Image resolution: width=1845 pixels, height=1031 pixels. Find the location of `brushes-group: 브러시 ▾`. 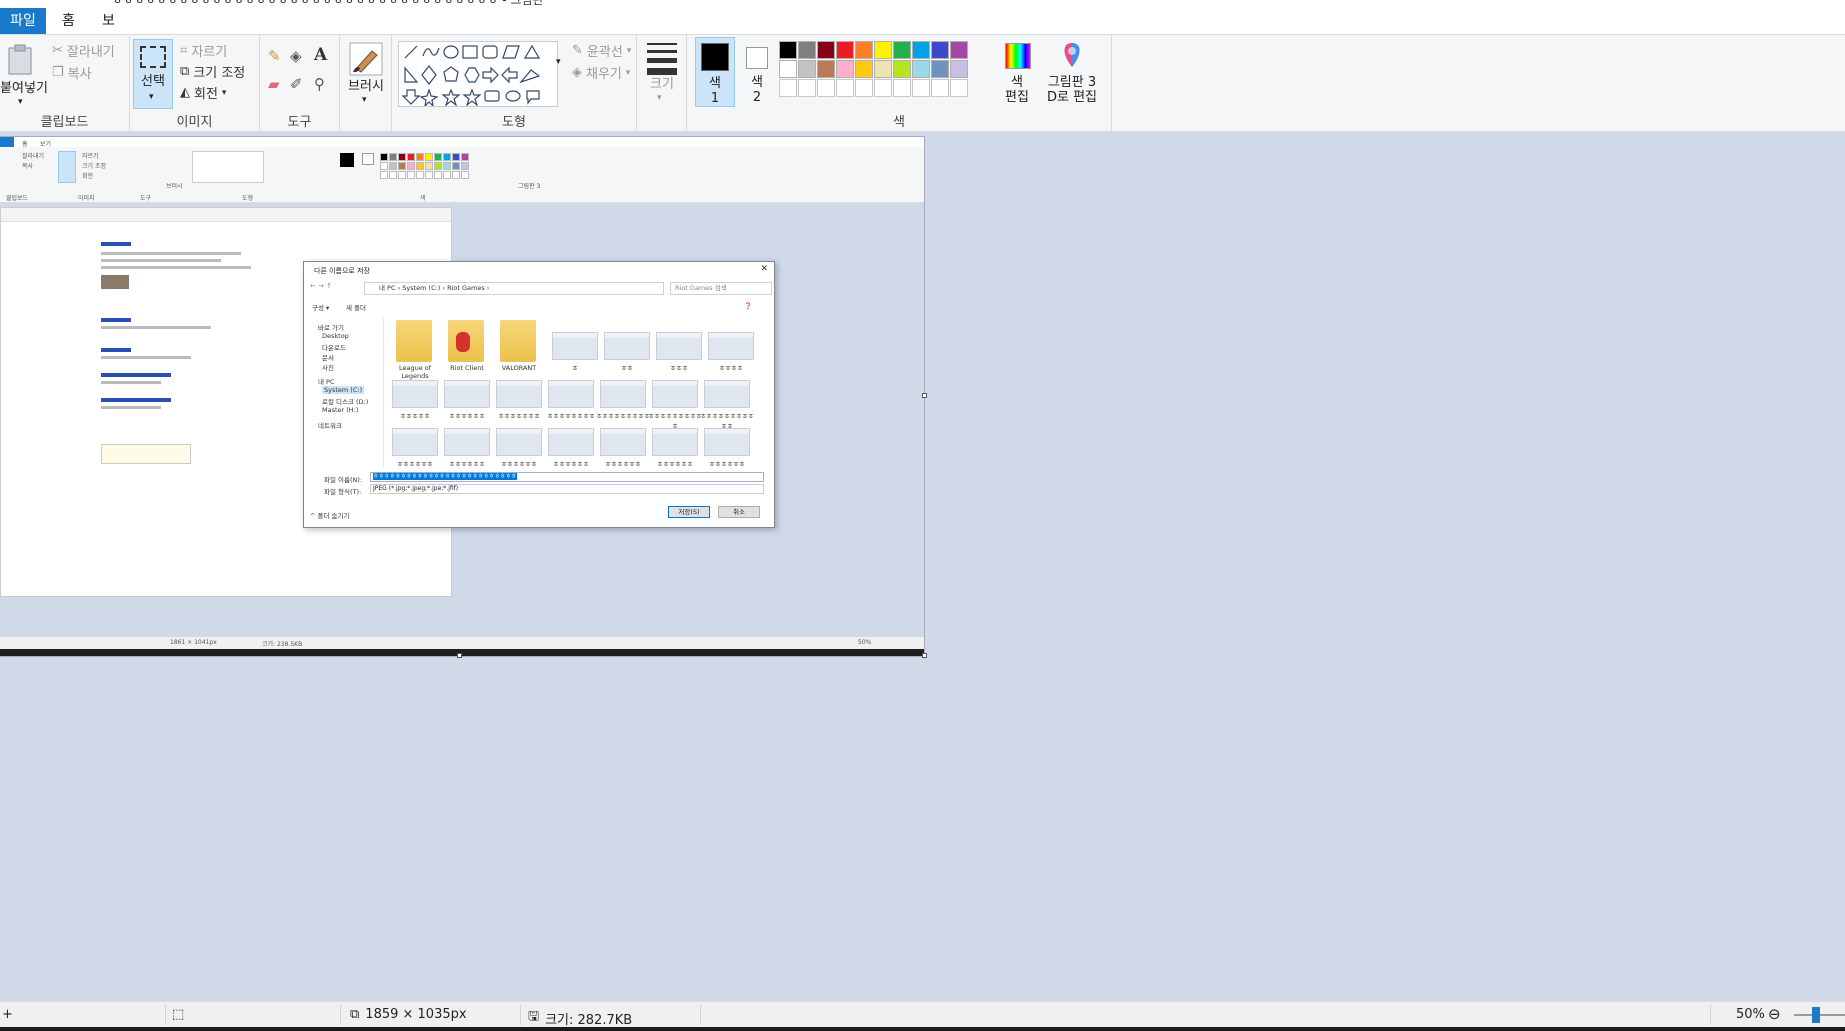

brushes-group: 브러시 ▾ is located at coordinates (366, 84).